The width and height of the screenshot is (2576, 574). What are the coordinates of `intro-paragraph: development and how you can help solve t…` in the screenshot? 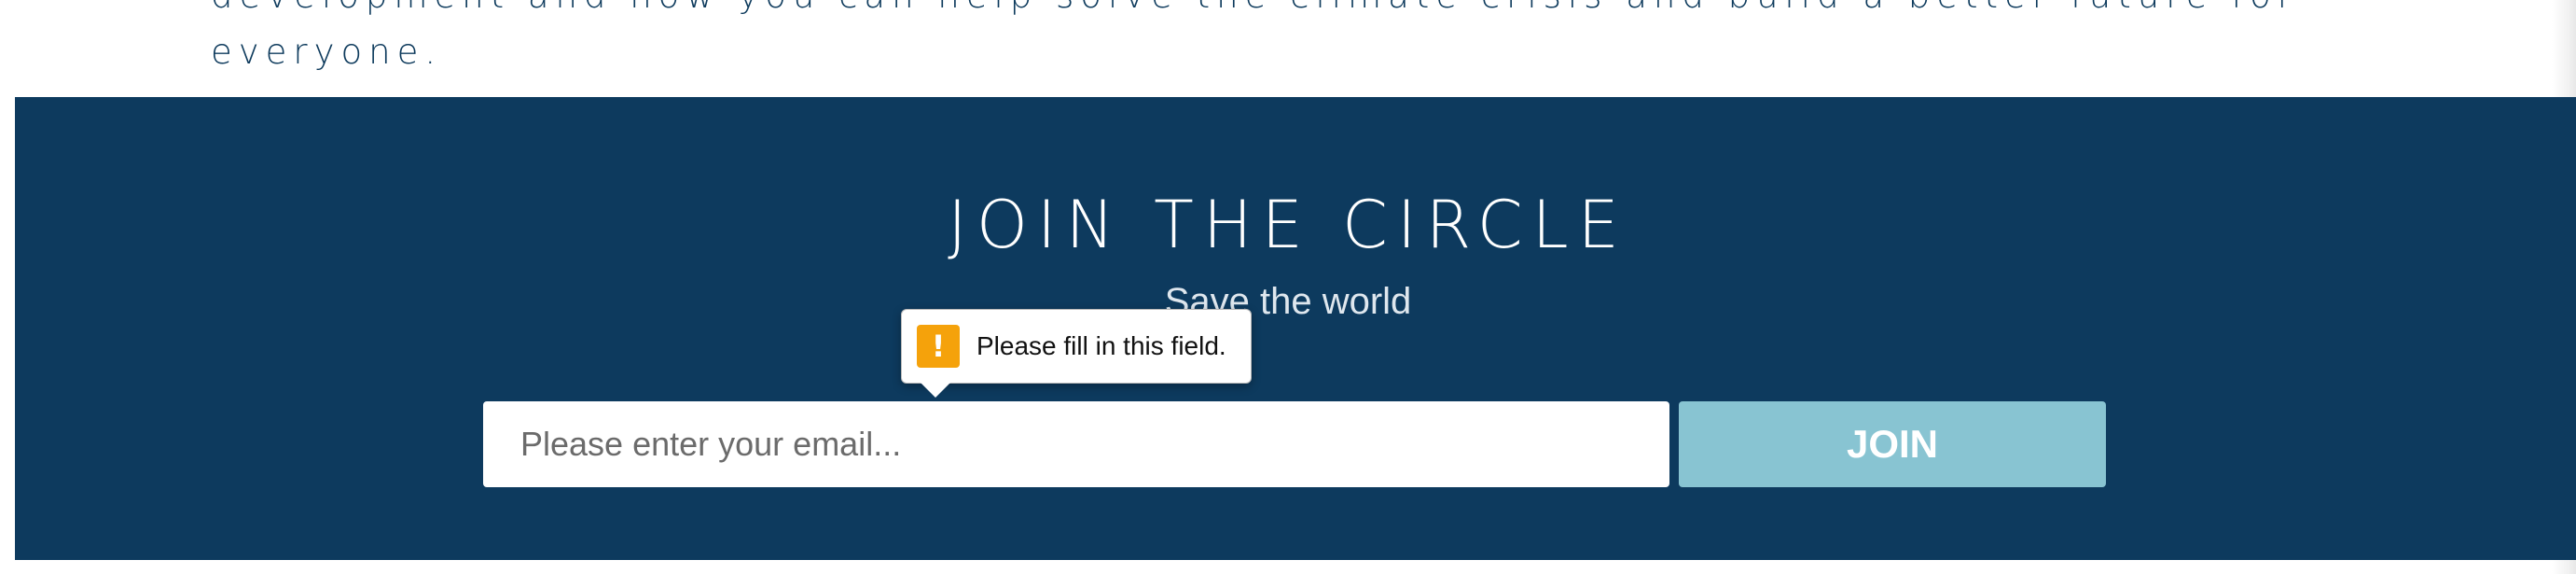 It's located at (1321, 40).